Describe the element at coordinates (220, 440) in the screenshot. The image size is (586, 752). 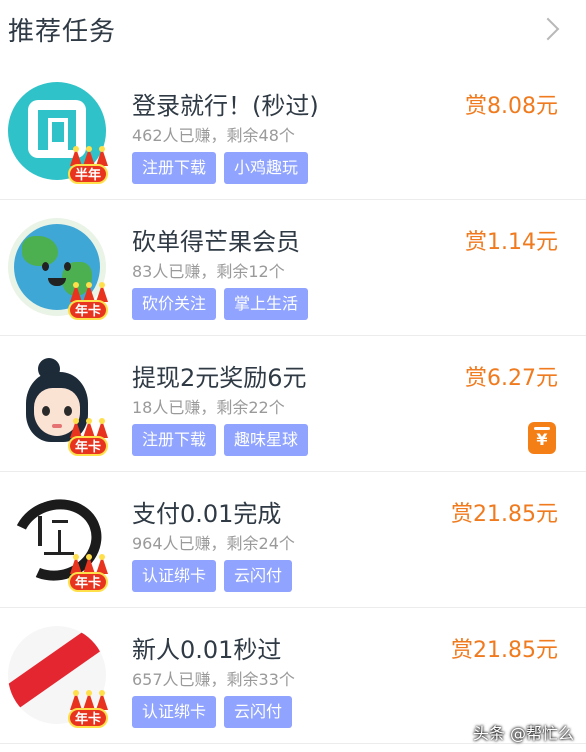
I see `task-tags: 注册下载 趣味星球` at that location.